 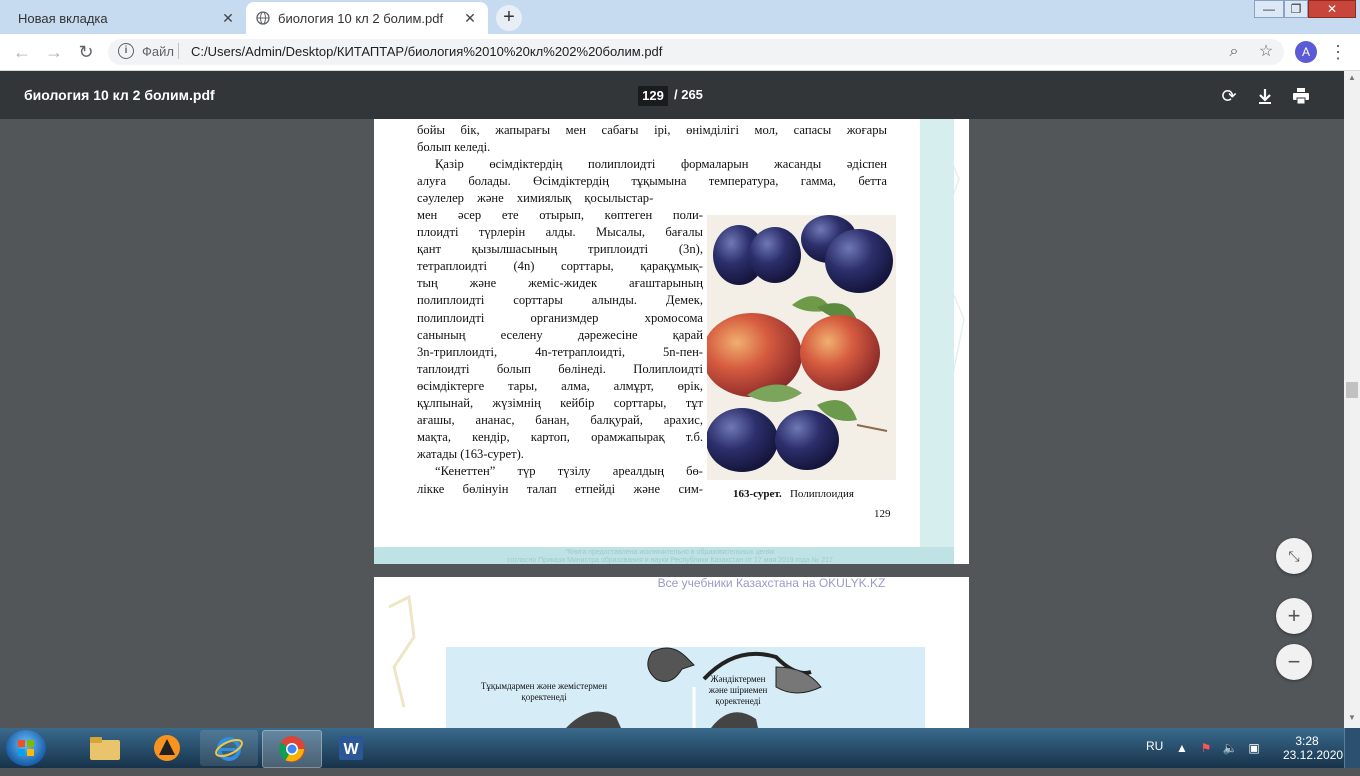 What do you see at coordinates (54, 52) in the screenshot?
I see `forward-button: →` at bounding box center [54, 52].